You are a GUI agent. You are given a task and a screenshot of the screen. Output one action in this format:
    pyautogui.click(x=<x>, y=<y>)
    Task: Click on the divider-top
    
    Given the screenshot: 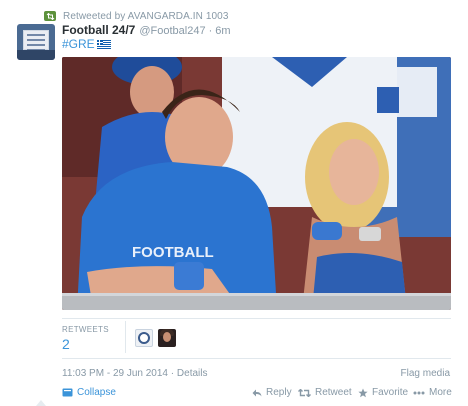 What is the action you would take?
    pyautogui.click(x=256, y=318)
    